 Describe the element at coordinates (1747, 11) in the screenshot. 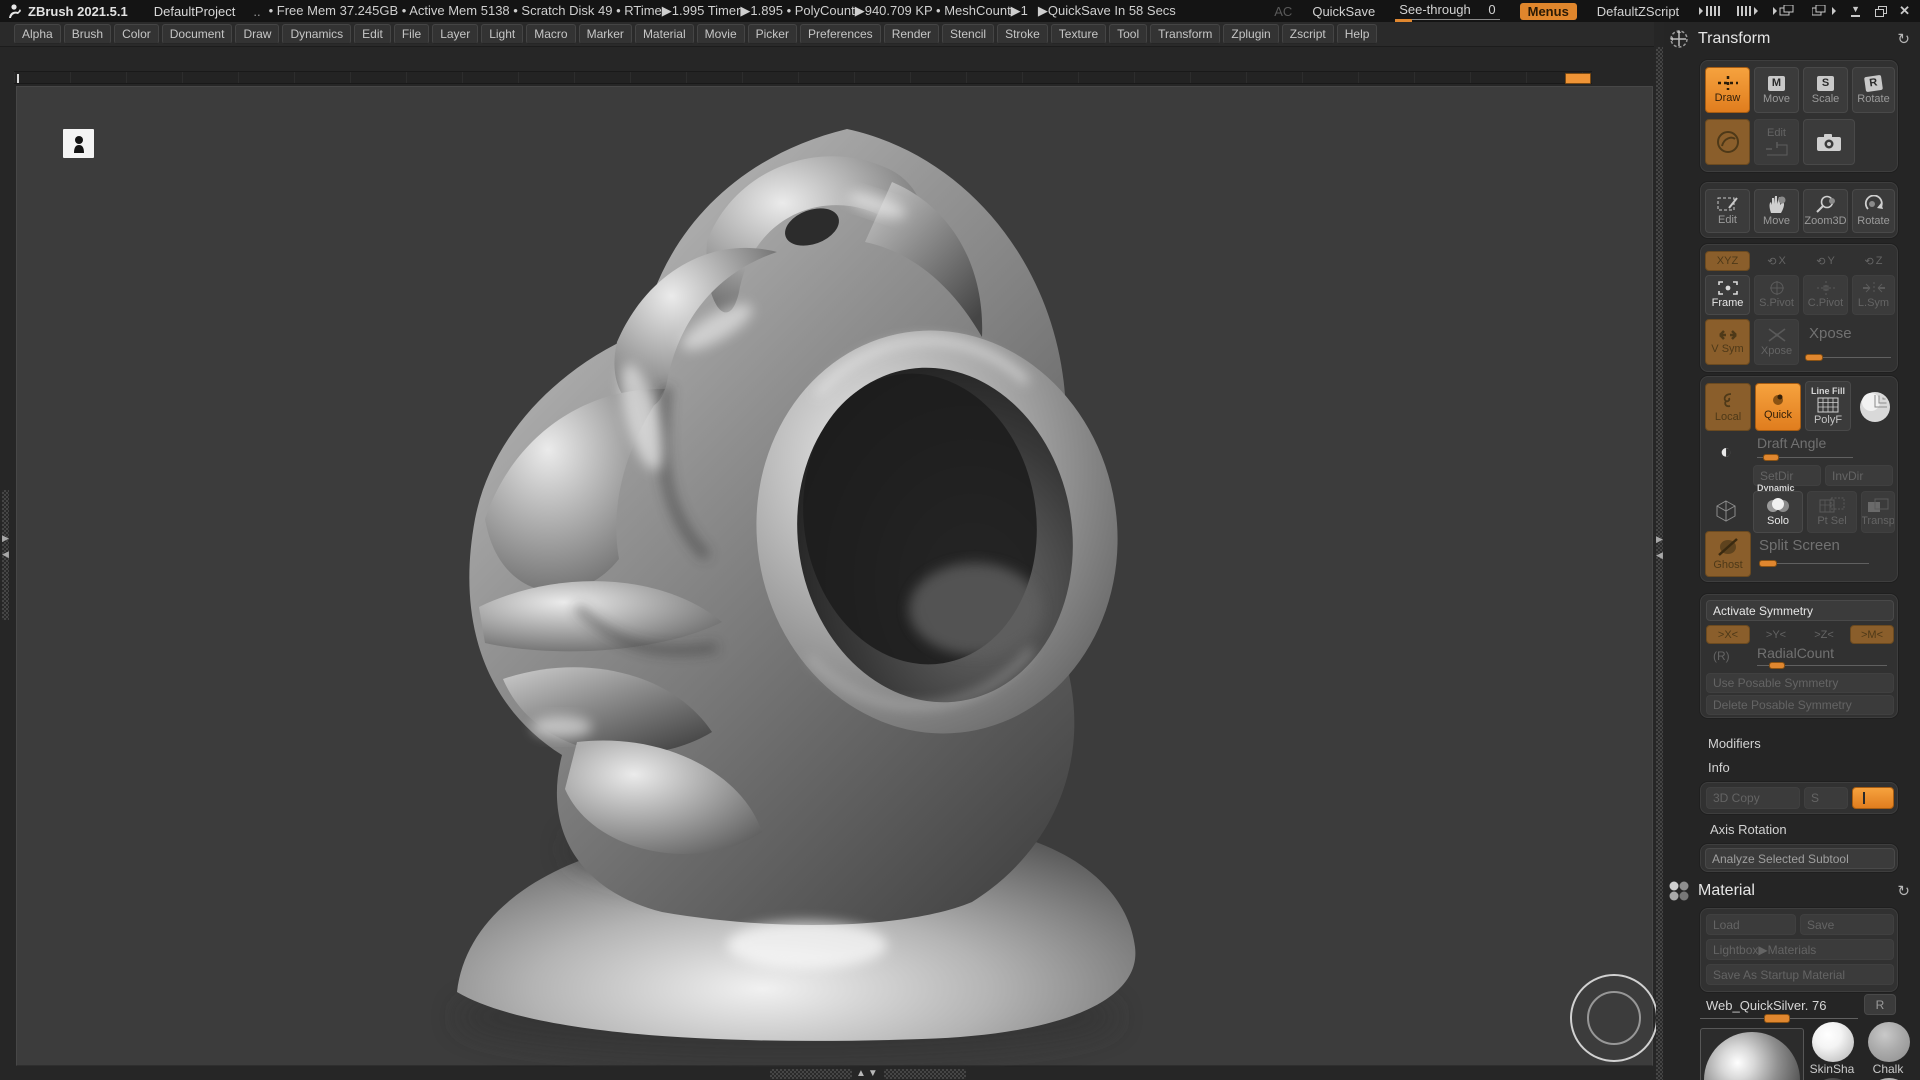

I see `divider-bars-right-icon` at that location.